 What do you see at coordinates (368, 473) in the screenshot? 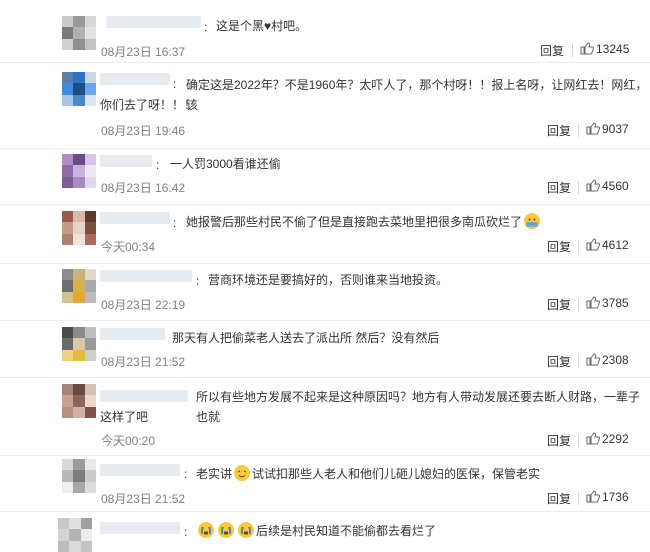
I see `comment-text: 老实讲 试试扣那些人老人和他们儿砸儿媳妇的医保，保管老实` at bounding box center [368, 473].